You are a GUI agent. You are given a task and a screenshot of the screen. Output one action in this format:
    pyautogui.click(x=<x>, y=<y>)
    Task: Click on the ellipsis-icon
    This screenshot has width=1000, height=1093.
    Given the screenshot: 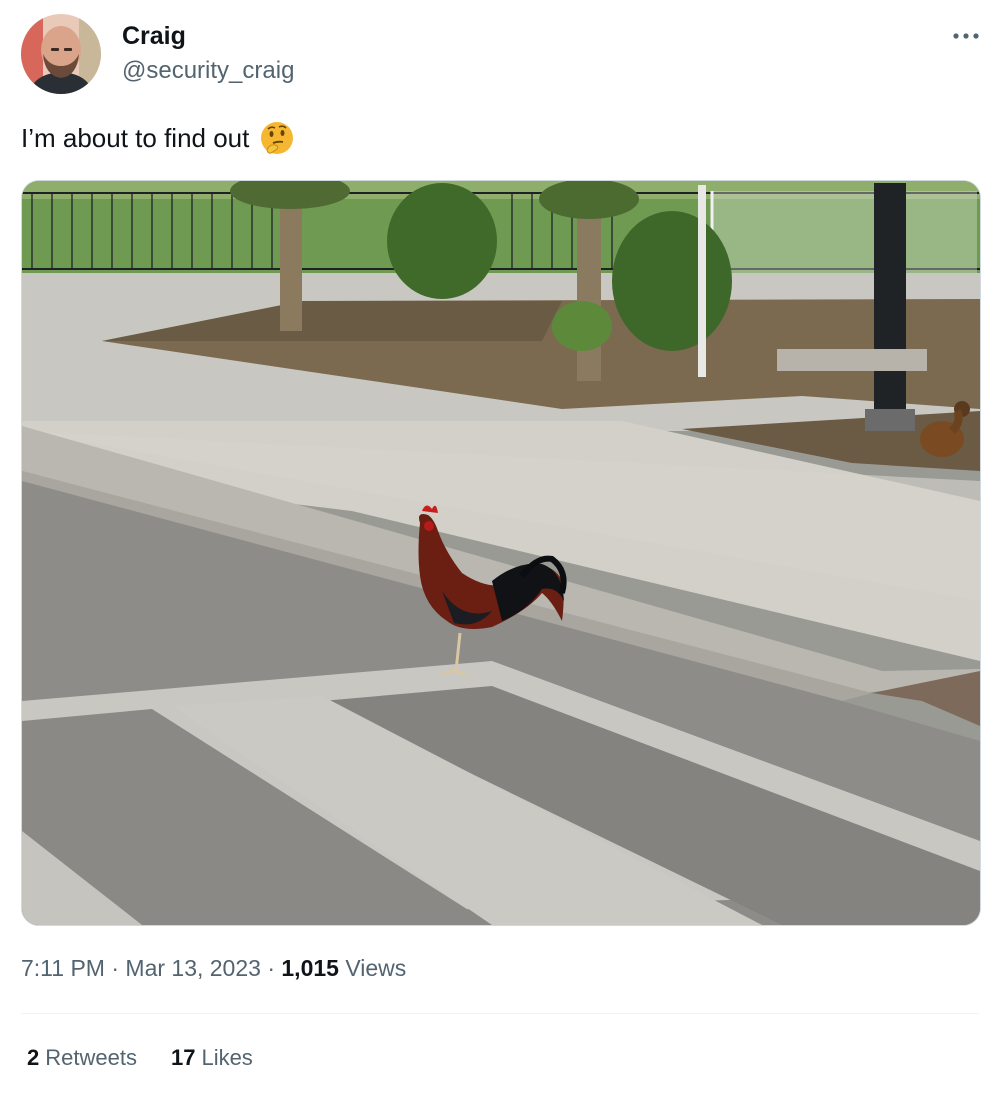 What is the action you would take?
    pyautogui.click(x=966, y=36)
    